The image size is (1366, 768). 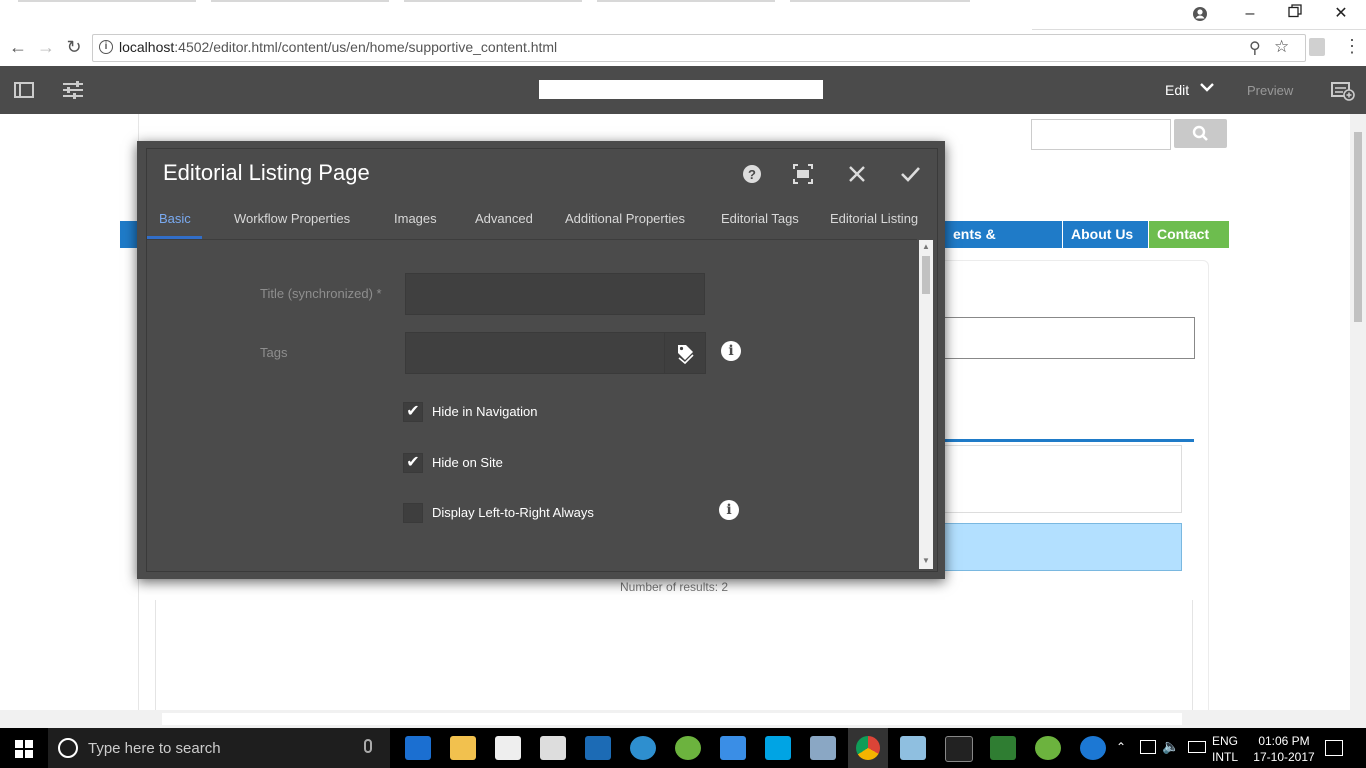 I want to click on tab-workflow-properties: Workflow Properties, so click(x=292, y=218).